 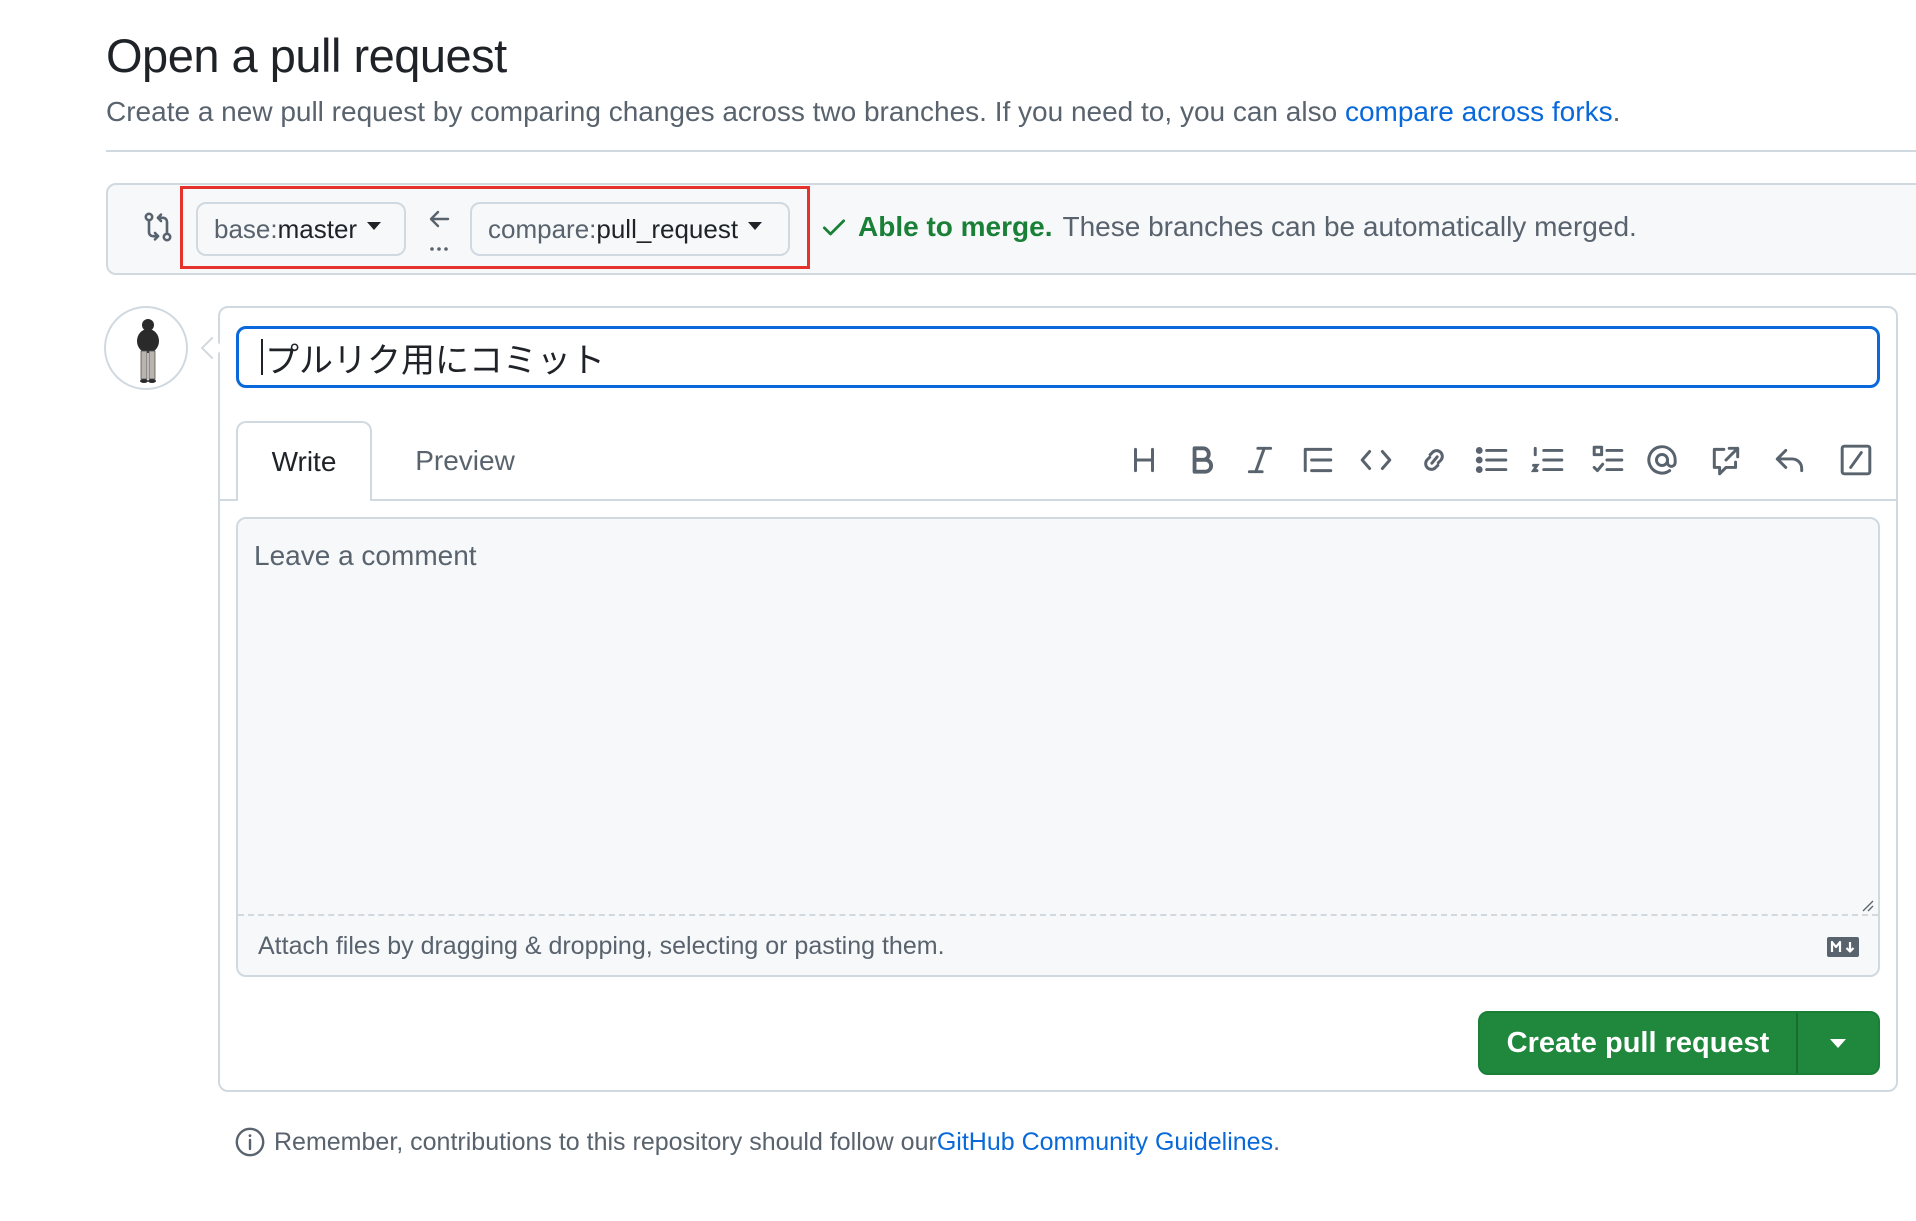 I want to click on quote-icon, so click(x=1318, y=460).